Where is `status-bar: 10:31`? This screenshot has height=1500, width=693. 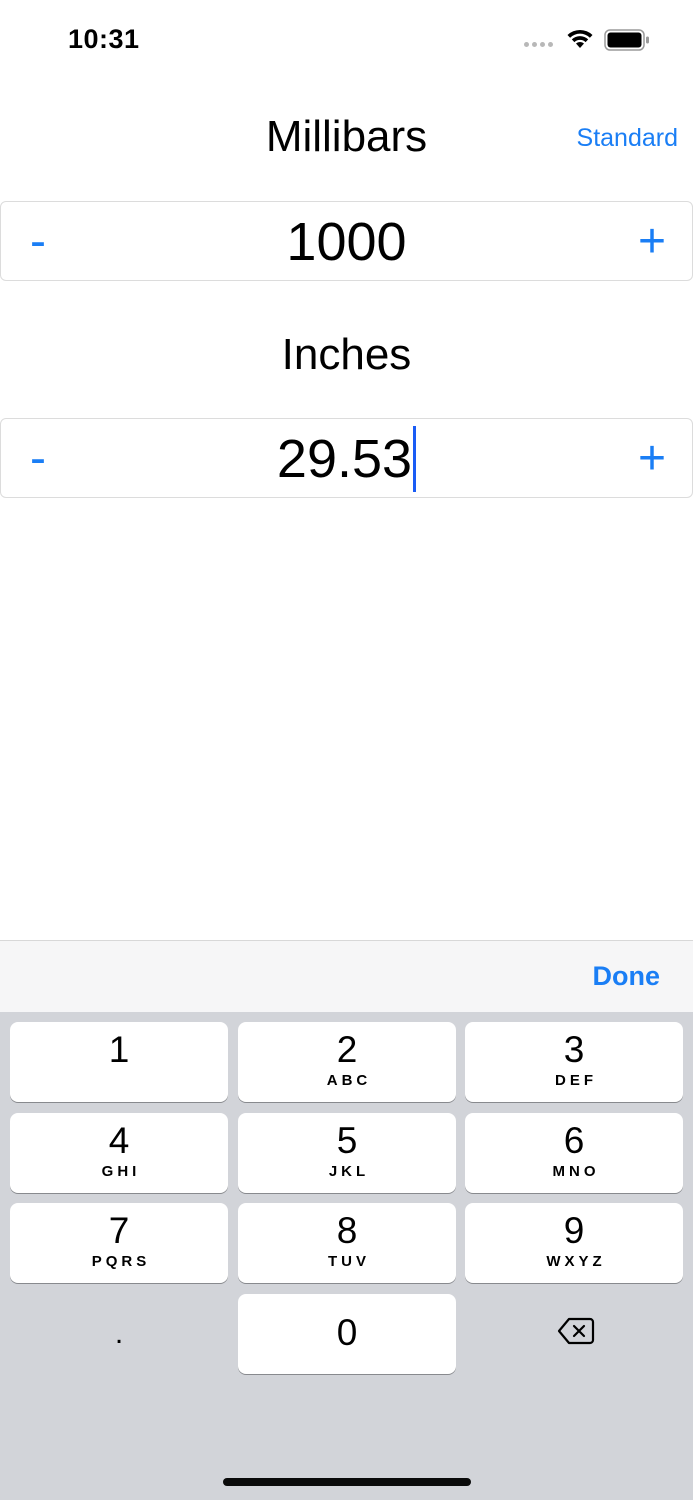 status-bar: 10:31 is located at coordinates (346, 40).